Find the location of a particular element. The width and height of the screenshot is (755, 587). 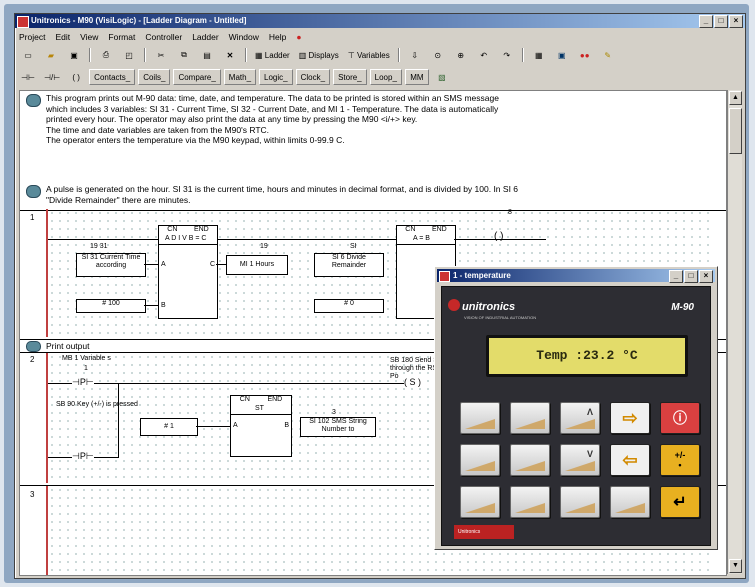

logic-button: Logic_ is located at coordinates (276, 77).